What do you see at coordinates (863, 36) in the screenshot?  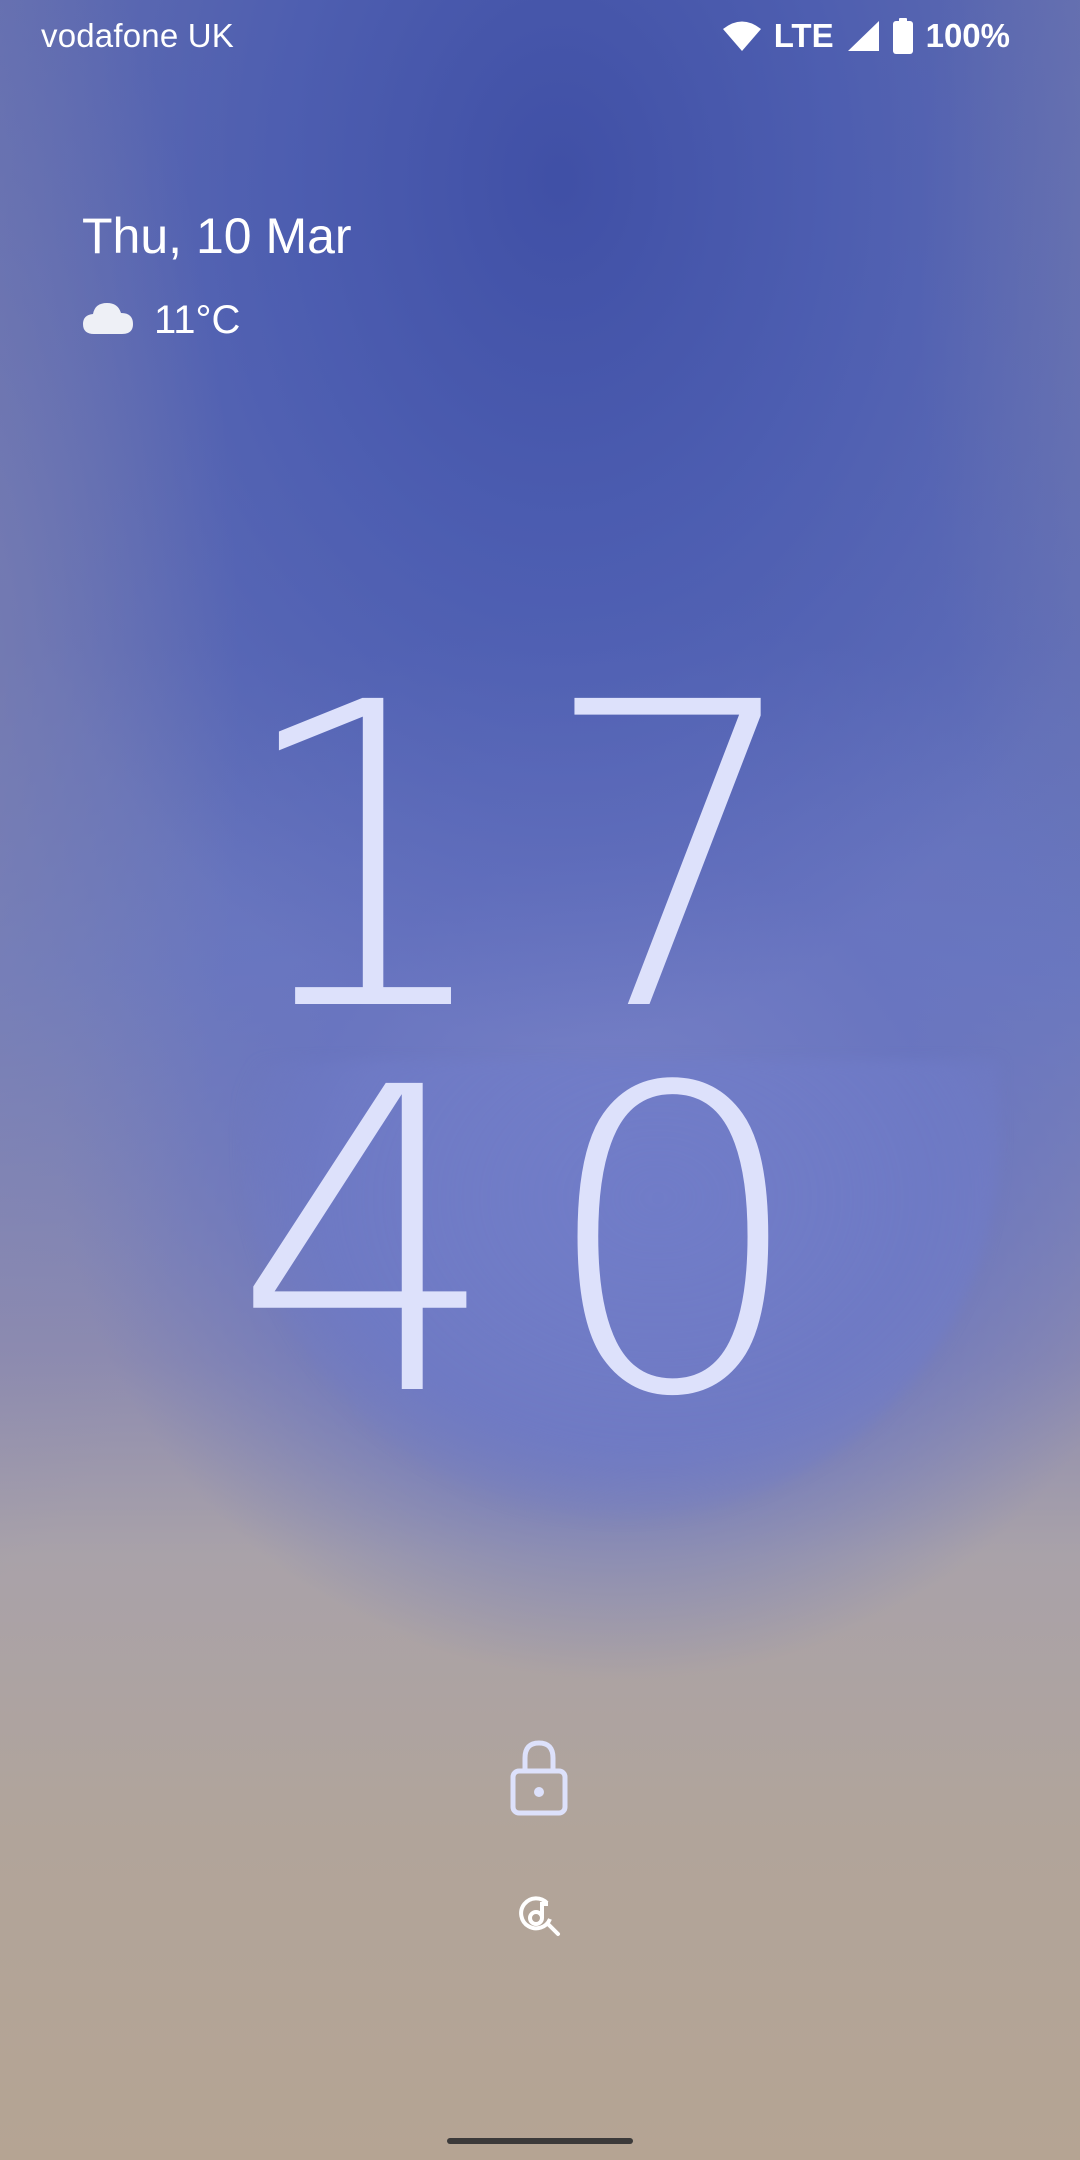 I see `cell-signal-icon` at bounding box center [863, 36].